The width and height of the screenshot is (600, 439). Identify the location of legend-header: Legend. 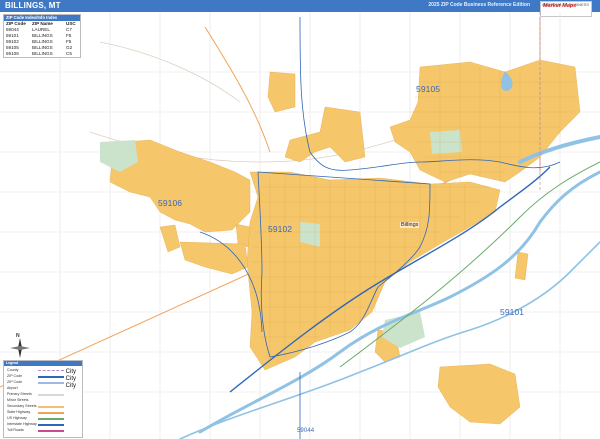
(43, 363).